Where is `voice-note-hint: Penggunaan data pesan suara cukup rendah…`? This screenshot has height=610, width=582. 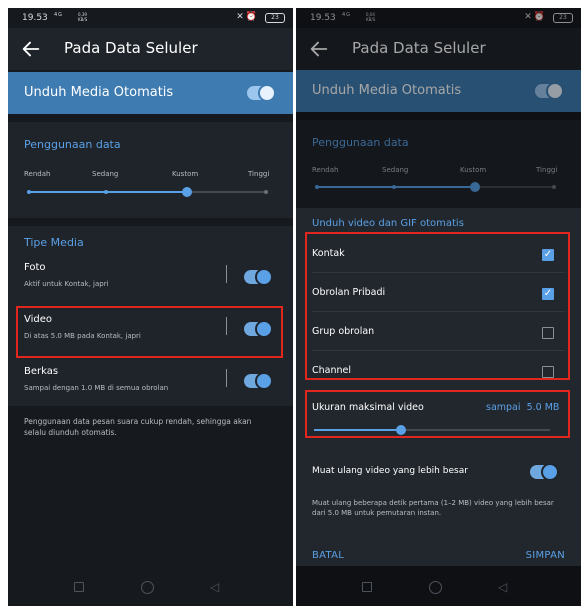 voice-note-hint: Penggunaan data pesan suara cukup rendah… is located at coordinates (138, 427).